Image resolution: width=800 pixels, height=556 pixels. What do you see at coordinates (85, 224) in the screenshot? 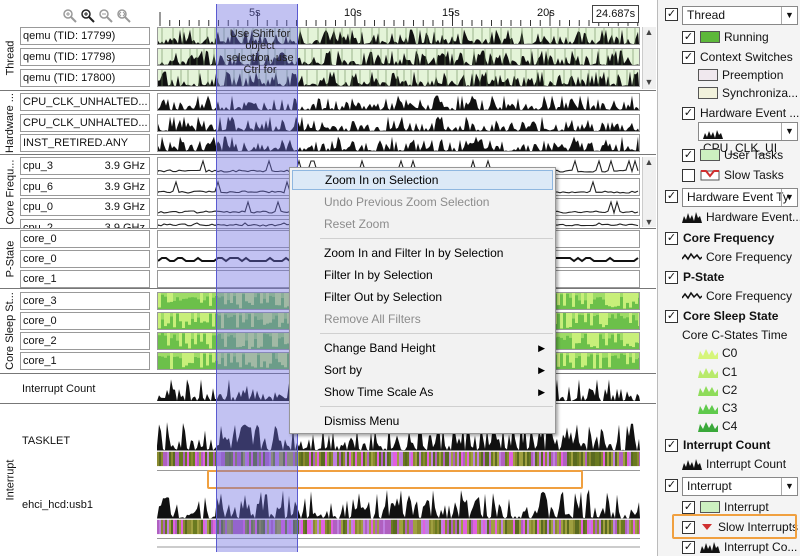
I see `row-label-cpu: cpu_2 3.9 GHz` at bounding box center [85, 224].